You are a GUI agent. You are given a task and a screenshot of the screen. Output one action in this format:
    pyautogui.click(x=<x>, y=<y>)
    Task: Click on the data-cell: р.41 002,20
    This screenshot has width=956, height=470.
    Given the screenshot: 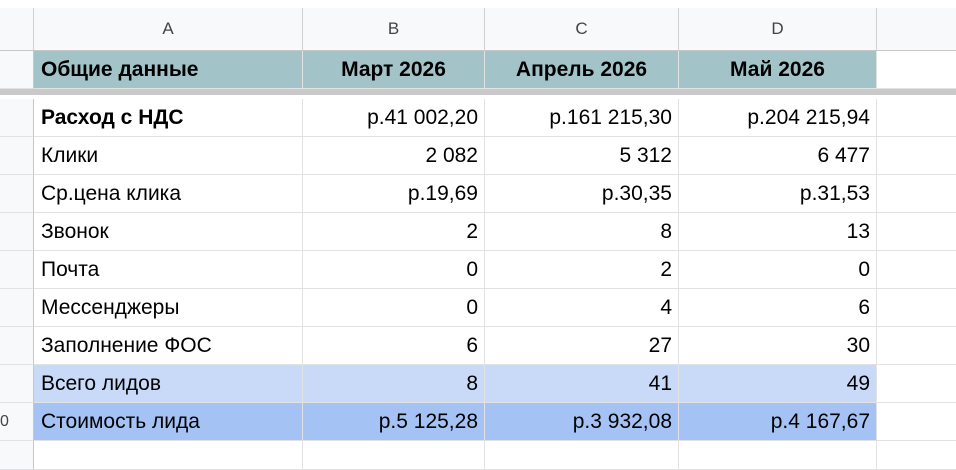 What is the action you would take?
    pyautogui.click(x=394, y=118)
    